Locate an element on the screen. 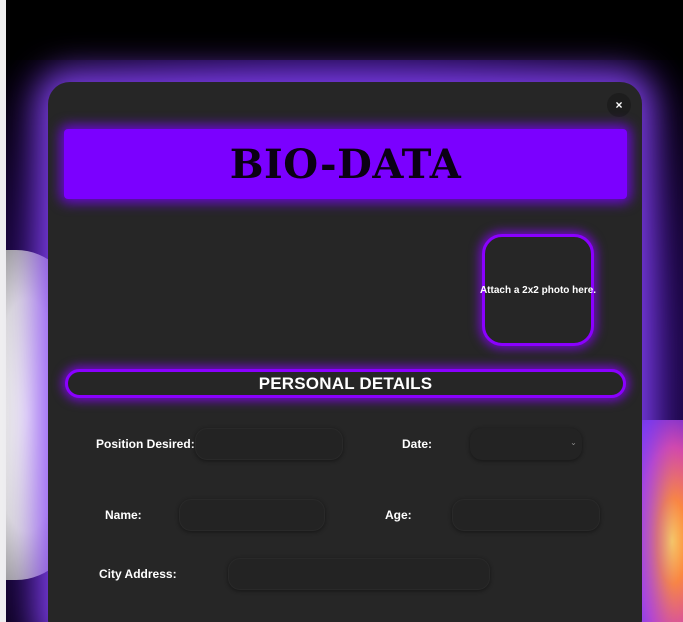 Image resolution: width=683 pixels, height=622 pixels. age-label: Age: is located at coordinates (398, 515).